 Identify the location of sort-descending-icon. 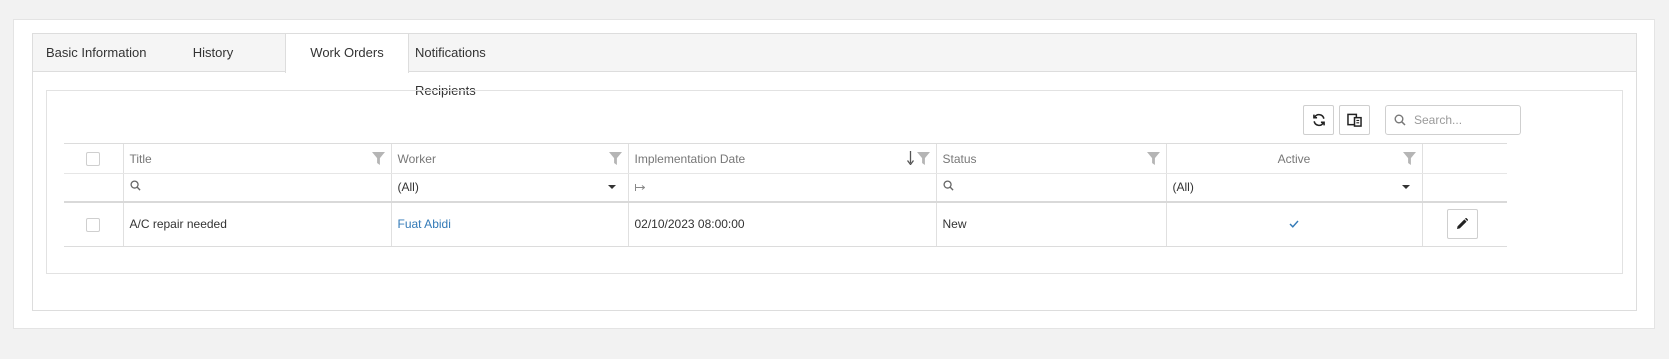
(910, 158).